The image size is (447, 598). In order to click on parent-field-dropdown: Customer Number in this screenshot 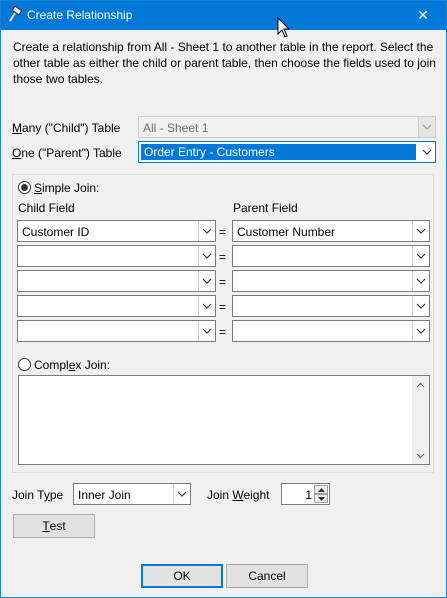, I will do `click(331, 231)`.